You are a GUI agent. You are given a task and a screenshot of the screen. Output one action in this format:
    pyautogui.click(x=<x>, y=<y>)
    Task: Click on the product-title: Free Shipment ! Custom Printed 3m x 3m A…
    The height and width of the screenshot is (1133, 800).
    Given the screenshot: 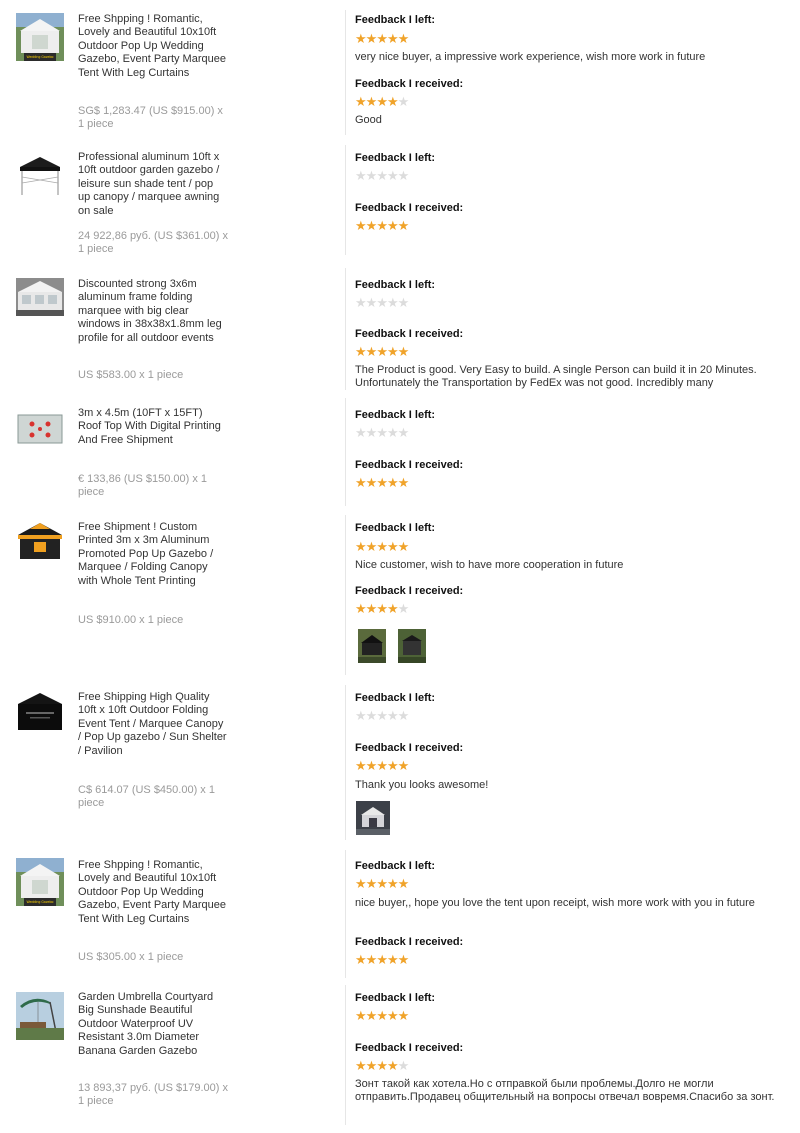 What is the action you would take?
    pyautogui.click(x=153, y=554)
    